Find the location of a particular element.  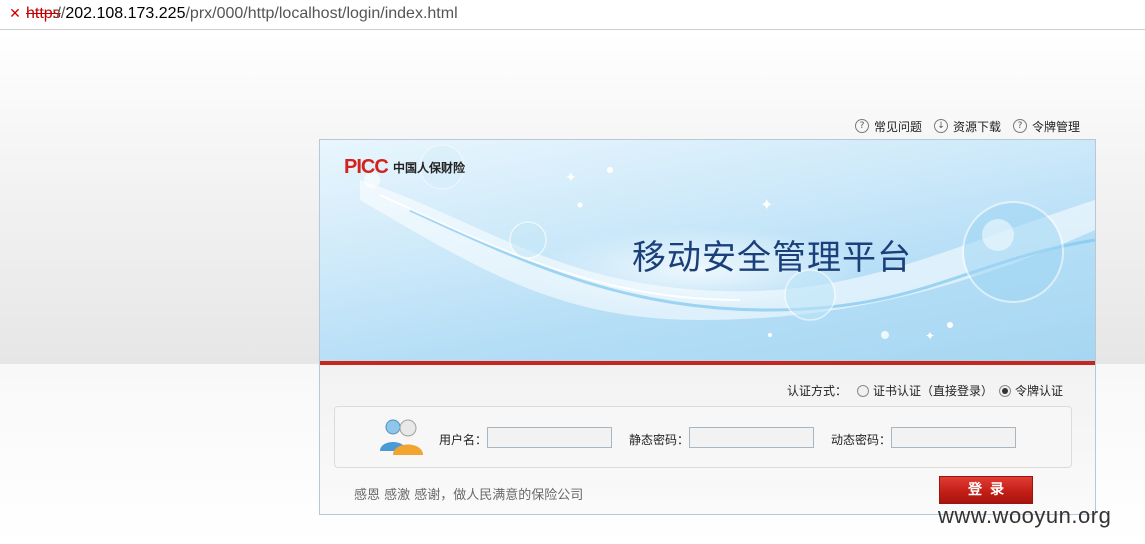

faq-link: ? 常见问题 is located at coordinates (888, 126).